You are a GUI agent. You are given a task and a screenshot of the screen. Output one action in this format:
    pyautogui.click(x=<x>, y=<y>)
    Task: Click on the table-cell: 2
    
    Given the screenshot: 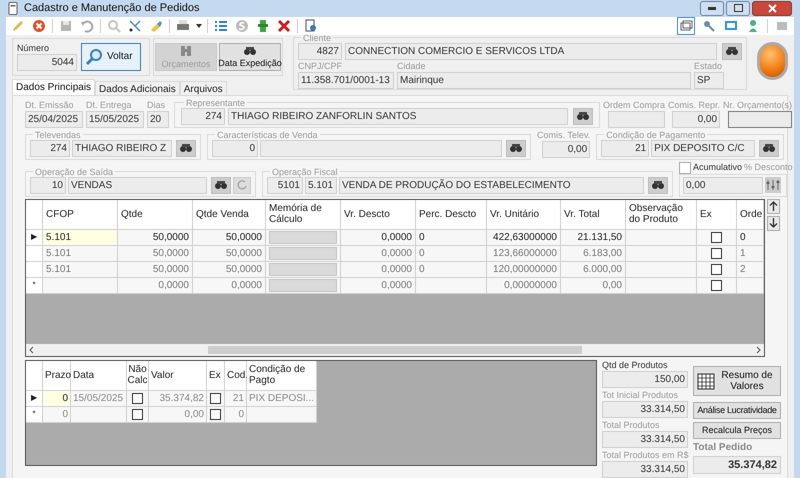 What is the action you would take?
    pyautogui.click(x=750, y=270)
    